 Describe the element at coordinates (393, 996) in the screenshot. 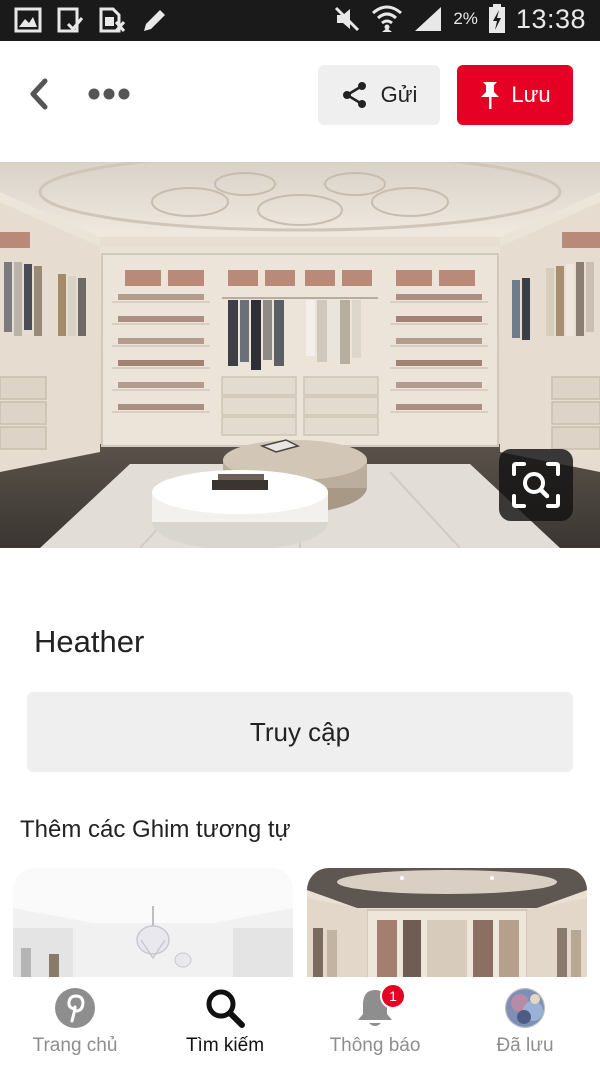

I see `notification-badge: 1` at that location.